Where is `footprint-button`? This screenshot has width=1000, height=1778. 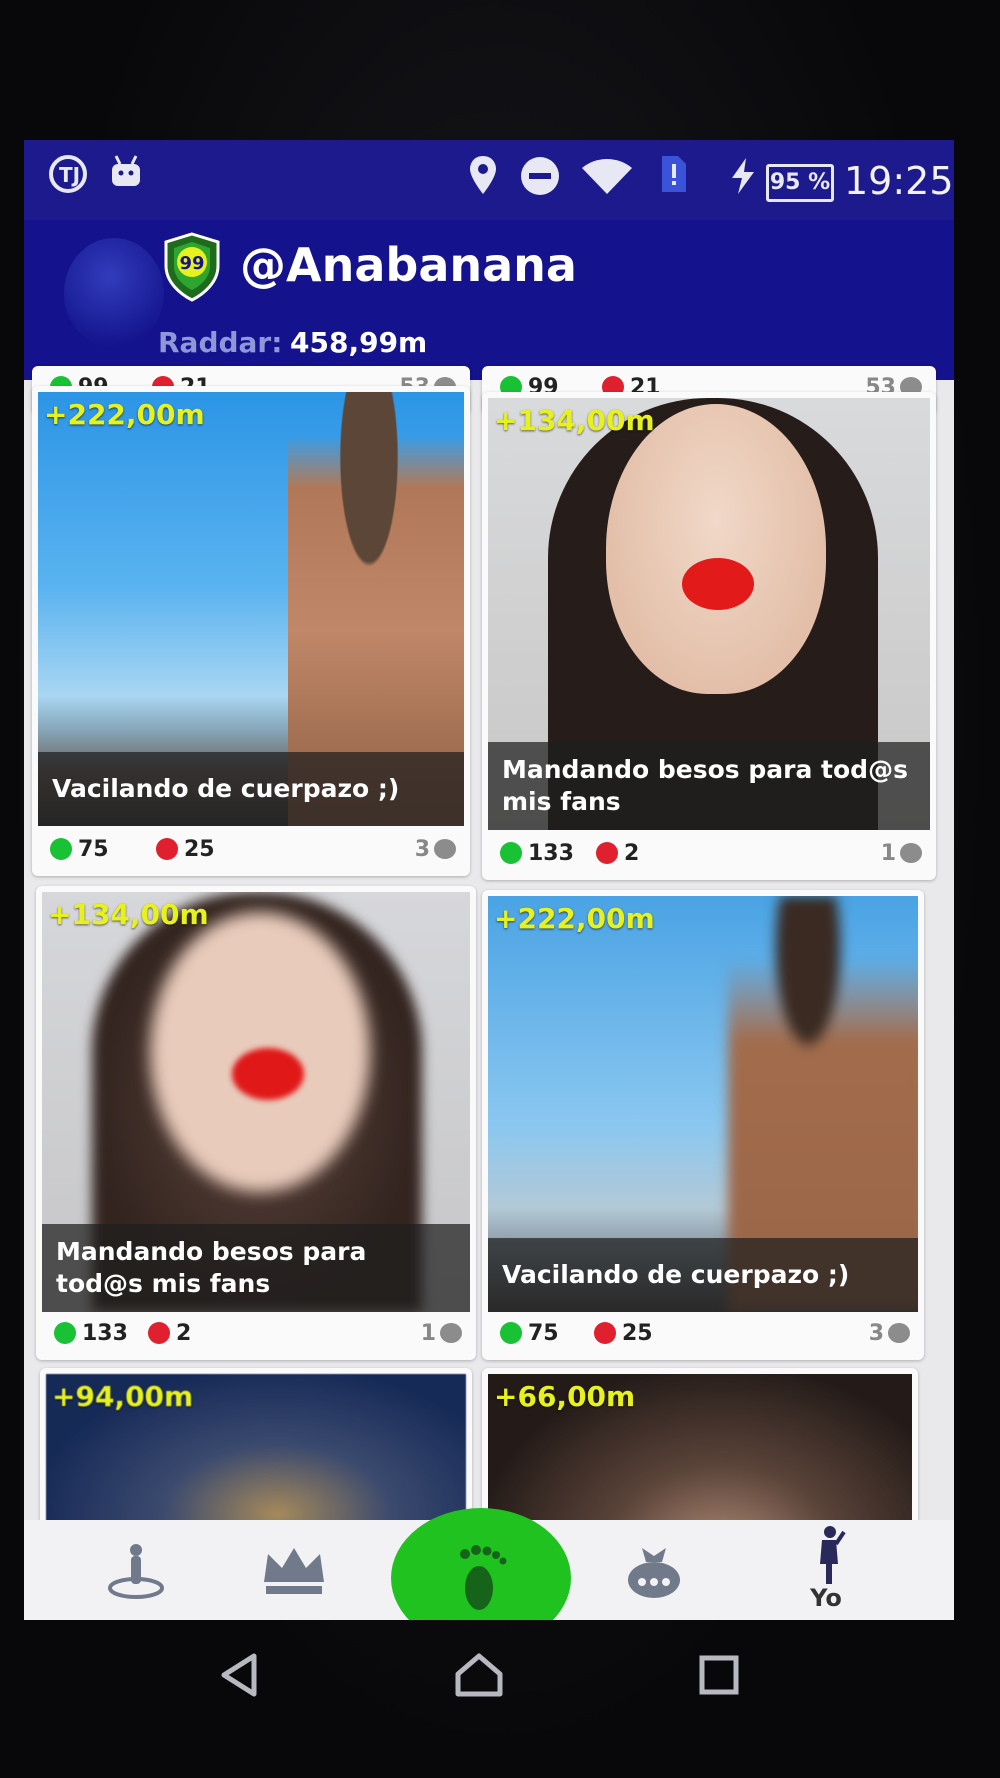 footprint-button is located at coordinates (481, 1564).